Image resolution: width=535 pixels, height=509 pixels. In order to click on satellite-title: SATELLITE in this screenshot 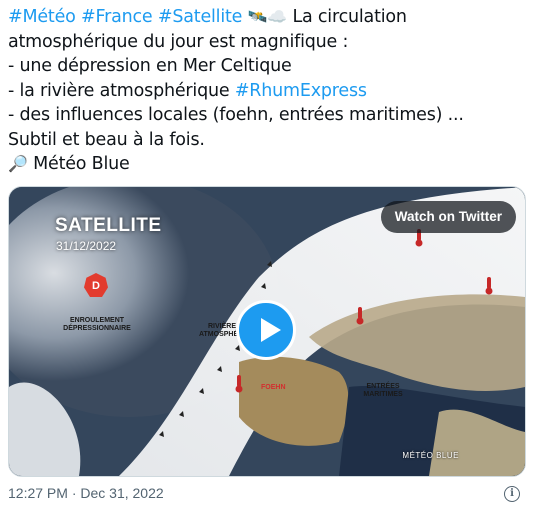, I will do `click(108, 225)`.